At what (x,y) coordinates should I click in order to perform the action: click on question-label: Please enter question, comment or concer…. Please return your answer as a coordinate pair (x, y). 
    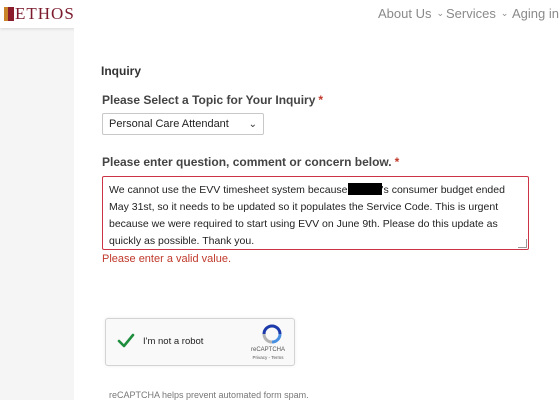
    Looking at the image, I should click on (250, 162).